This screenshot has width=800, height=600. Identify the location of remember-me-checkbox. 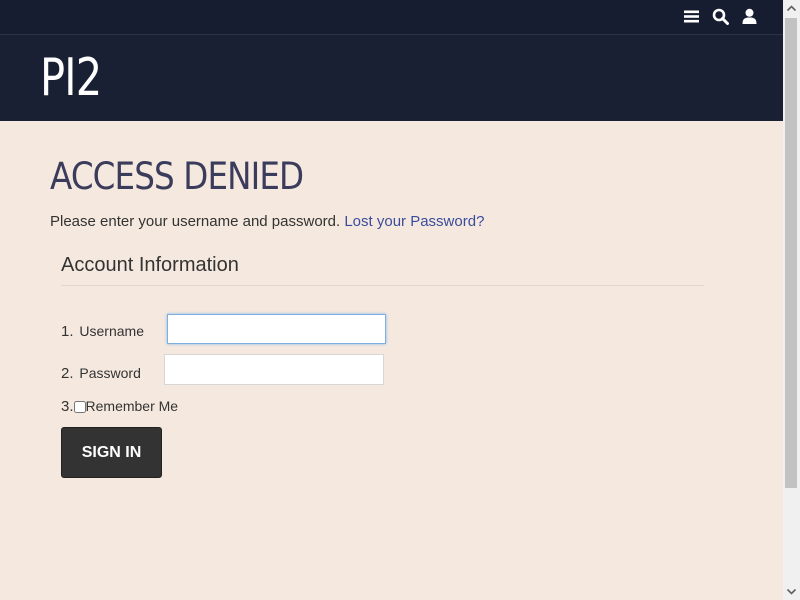
(79, 407).